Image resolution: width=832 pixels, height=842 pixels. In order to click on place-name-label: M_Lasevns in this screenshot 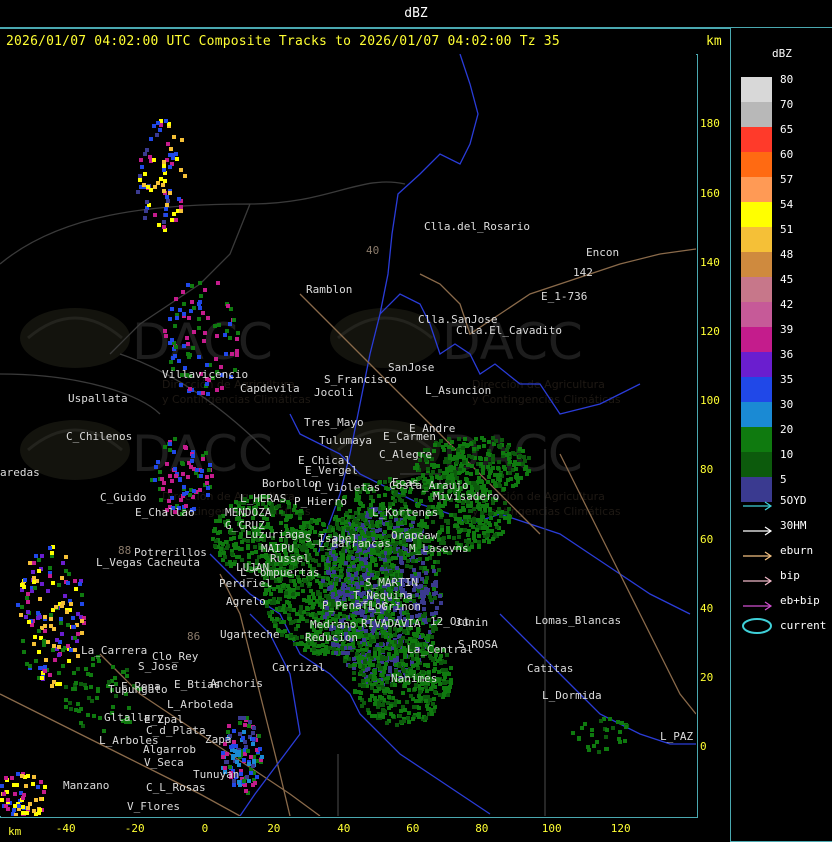, I will do `click(439, 548)`.